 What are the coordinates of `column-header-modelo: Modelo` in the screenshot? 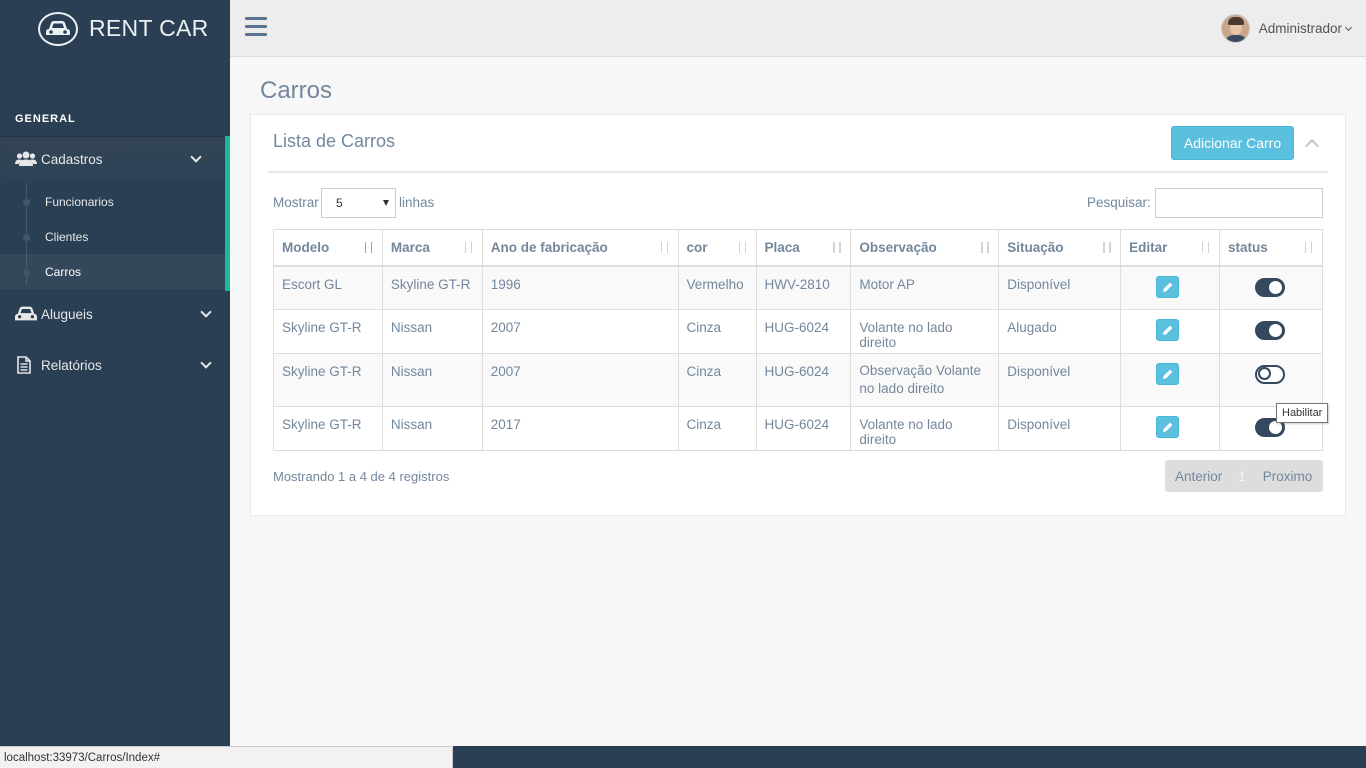 It's located at (328, 248).